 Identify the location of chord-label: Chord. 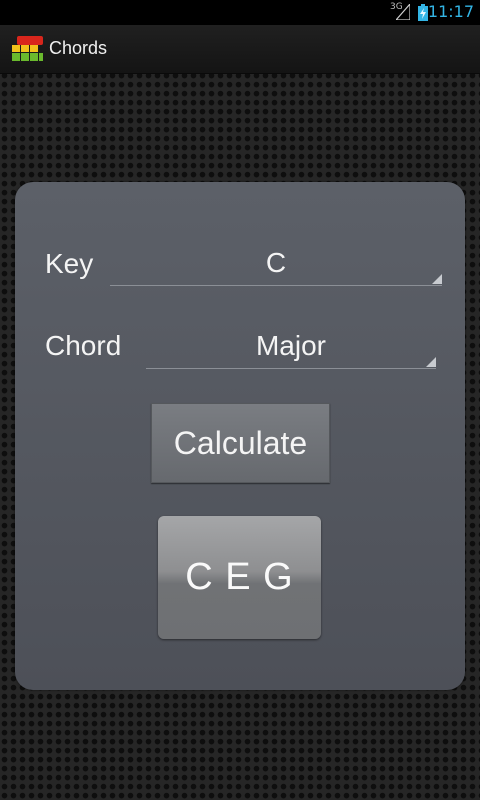
(83, 345).